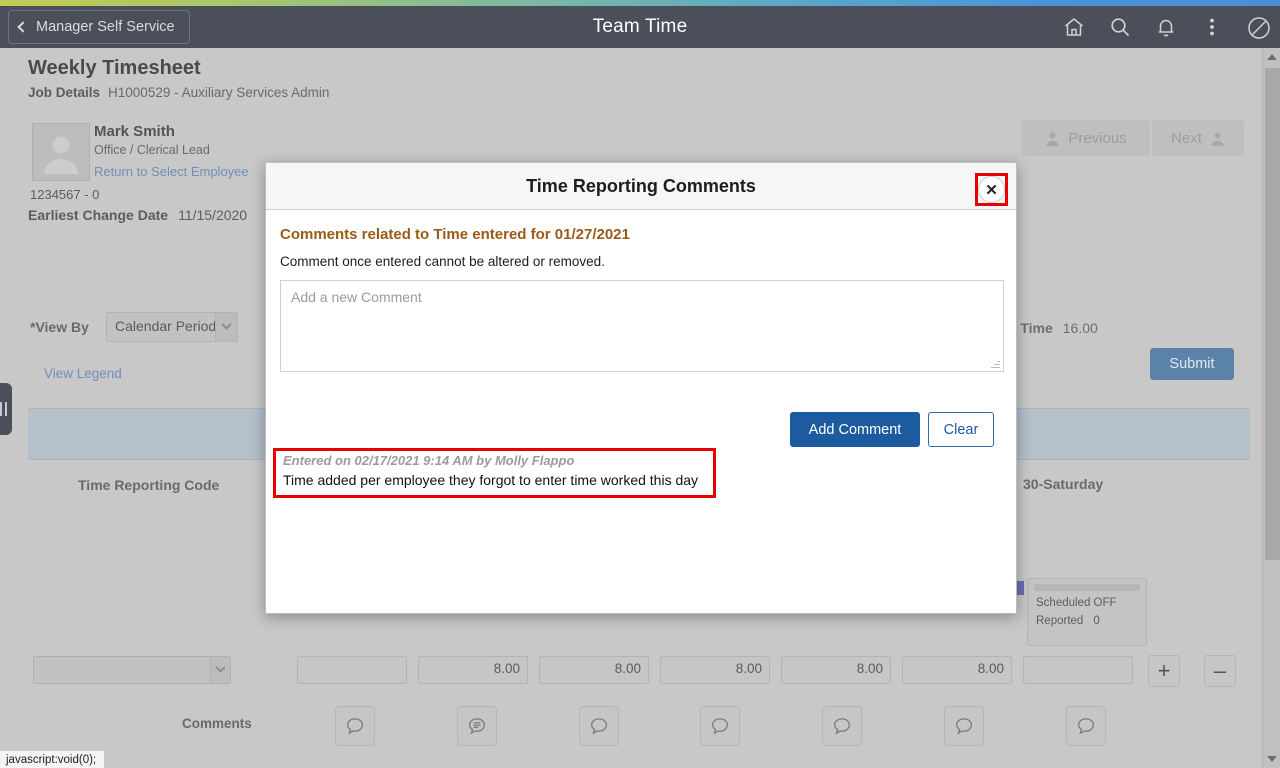 Image resolution: width=1280 pixels, height=768 pixels. I want to click on next-employee-button: Next, so click(1198, 138).